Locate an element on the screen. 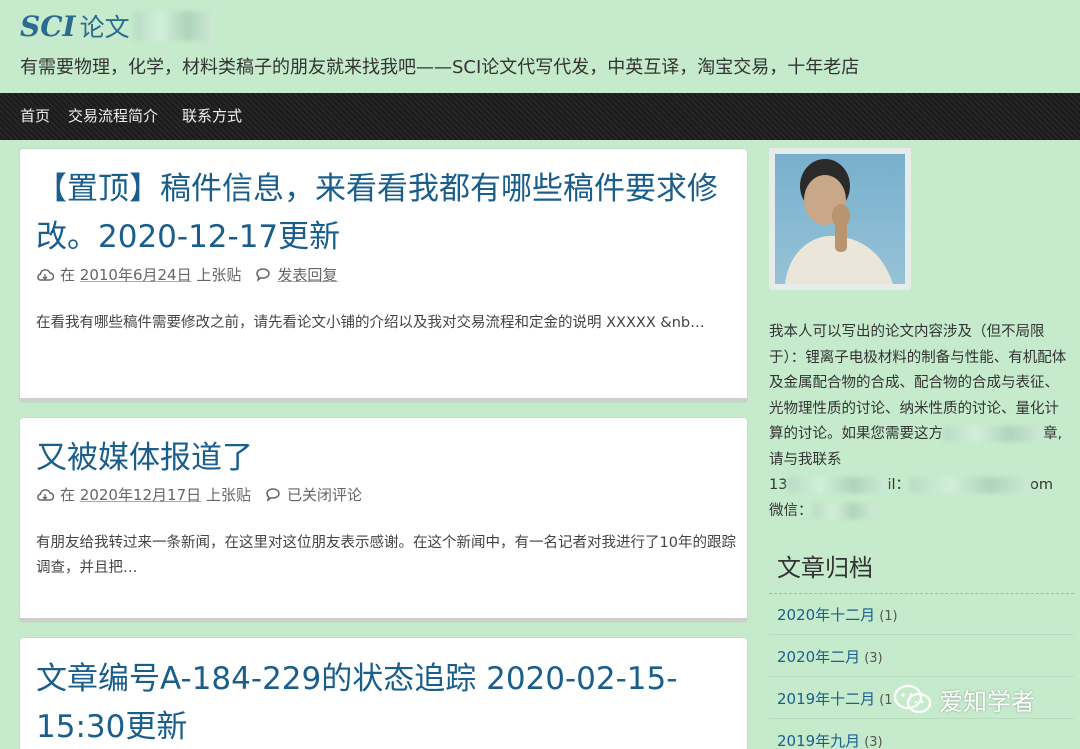  site-title-cn: 论文 is located at coordinates (104, 27).